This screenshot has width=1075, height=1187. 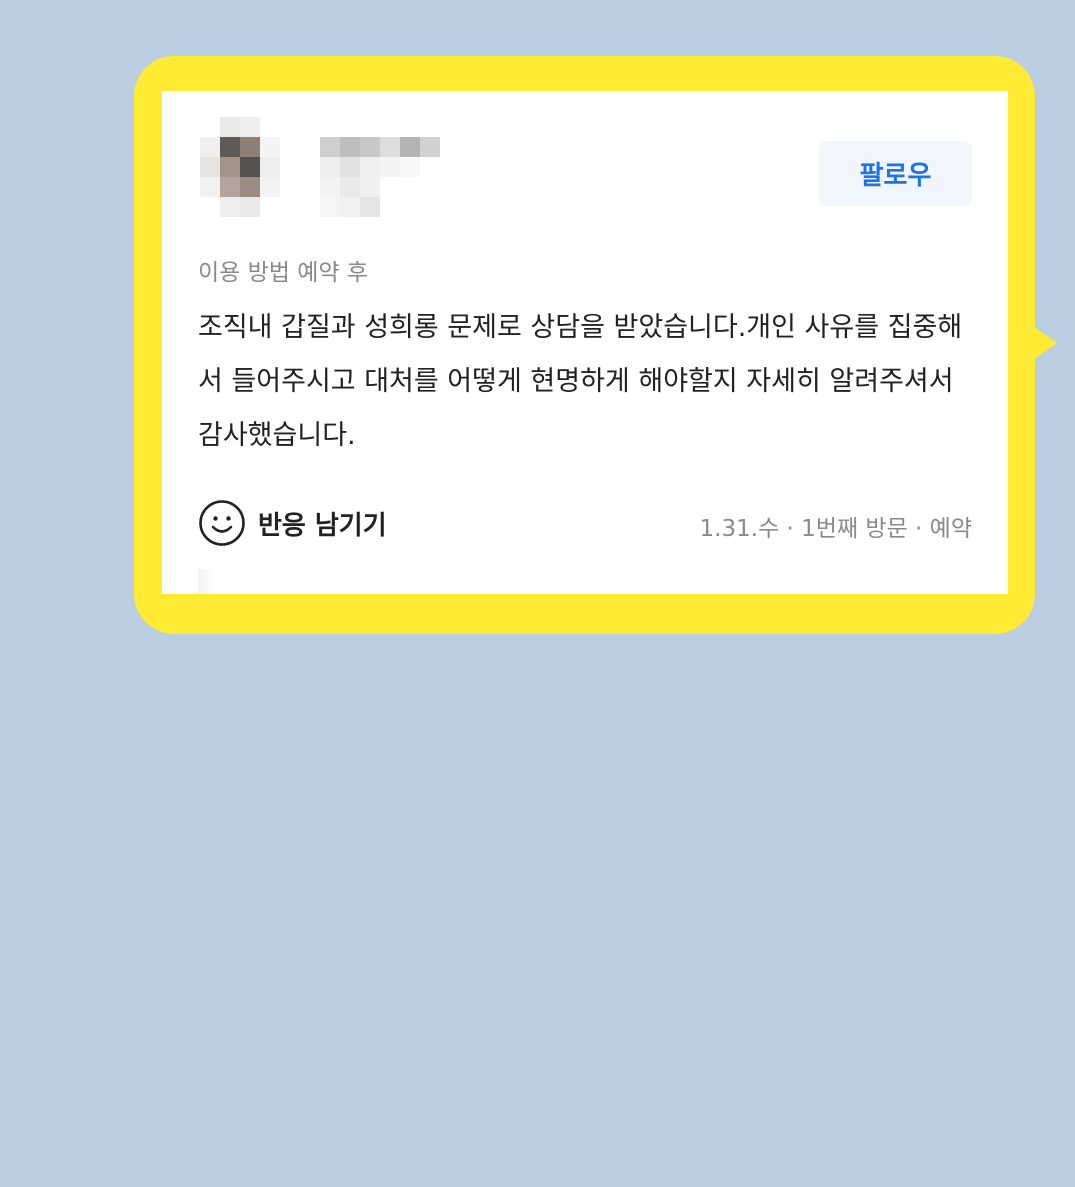 I want to click on avatar, so click(x=240, y=167).